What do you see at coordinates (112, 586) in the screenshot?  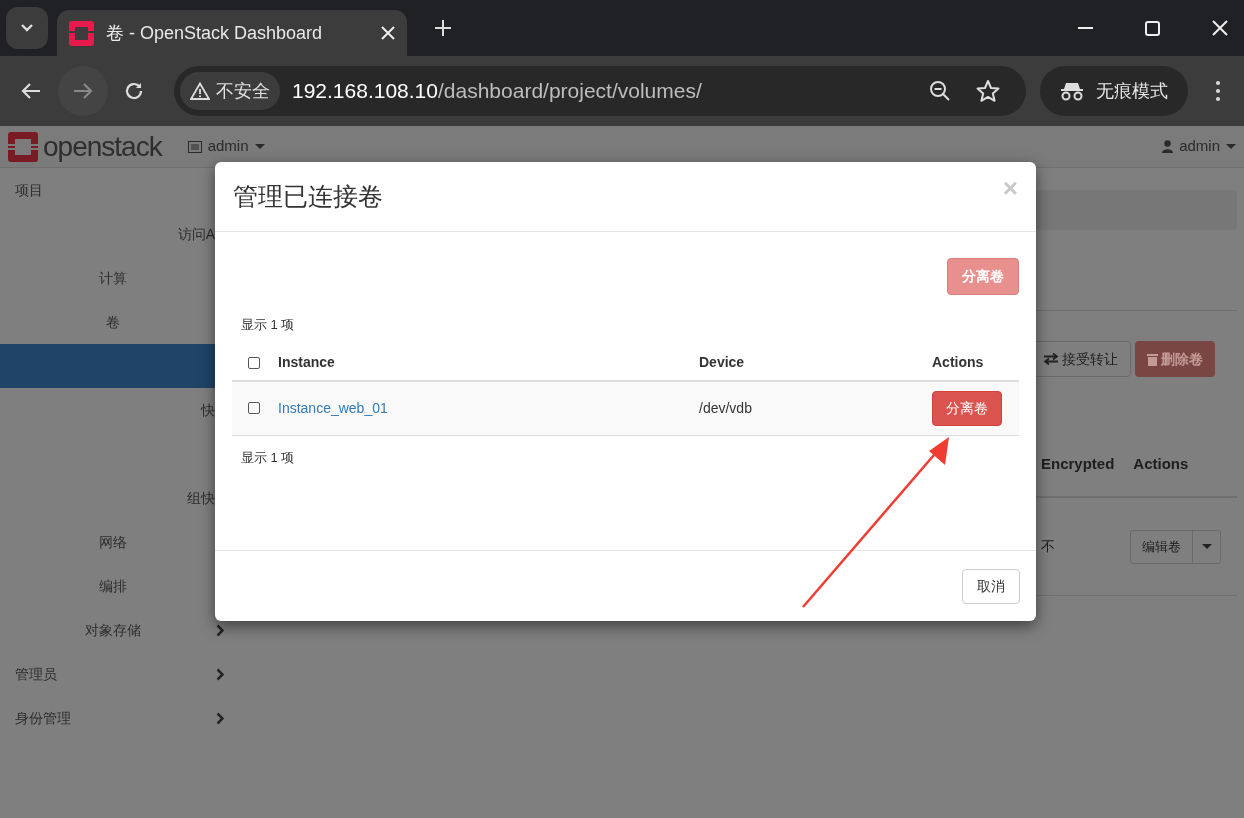 I see `nav-item: 编排` at bounding box center [112, 586].